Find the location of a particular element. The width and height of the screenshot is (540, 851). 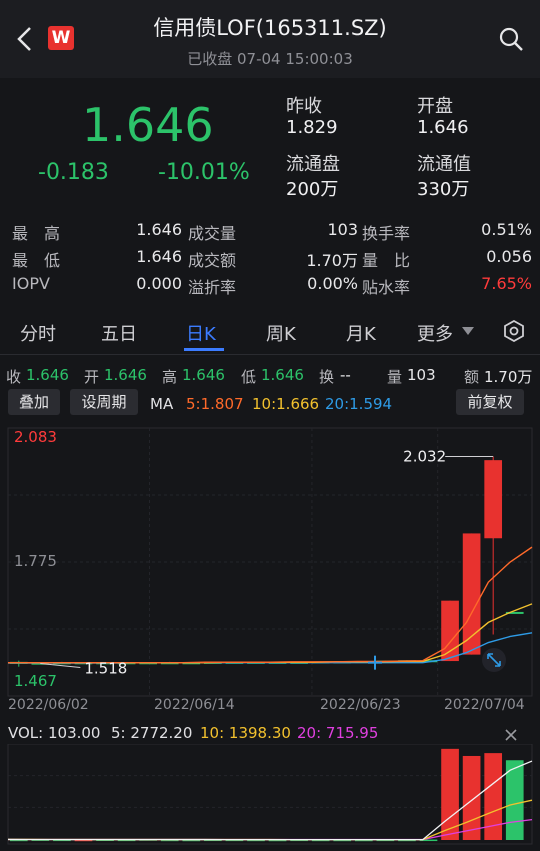

ma-label: MA is located at coordinates (162, 404).